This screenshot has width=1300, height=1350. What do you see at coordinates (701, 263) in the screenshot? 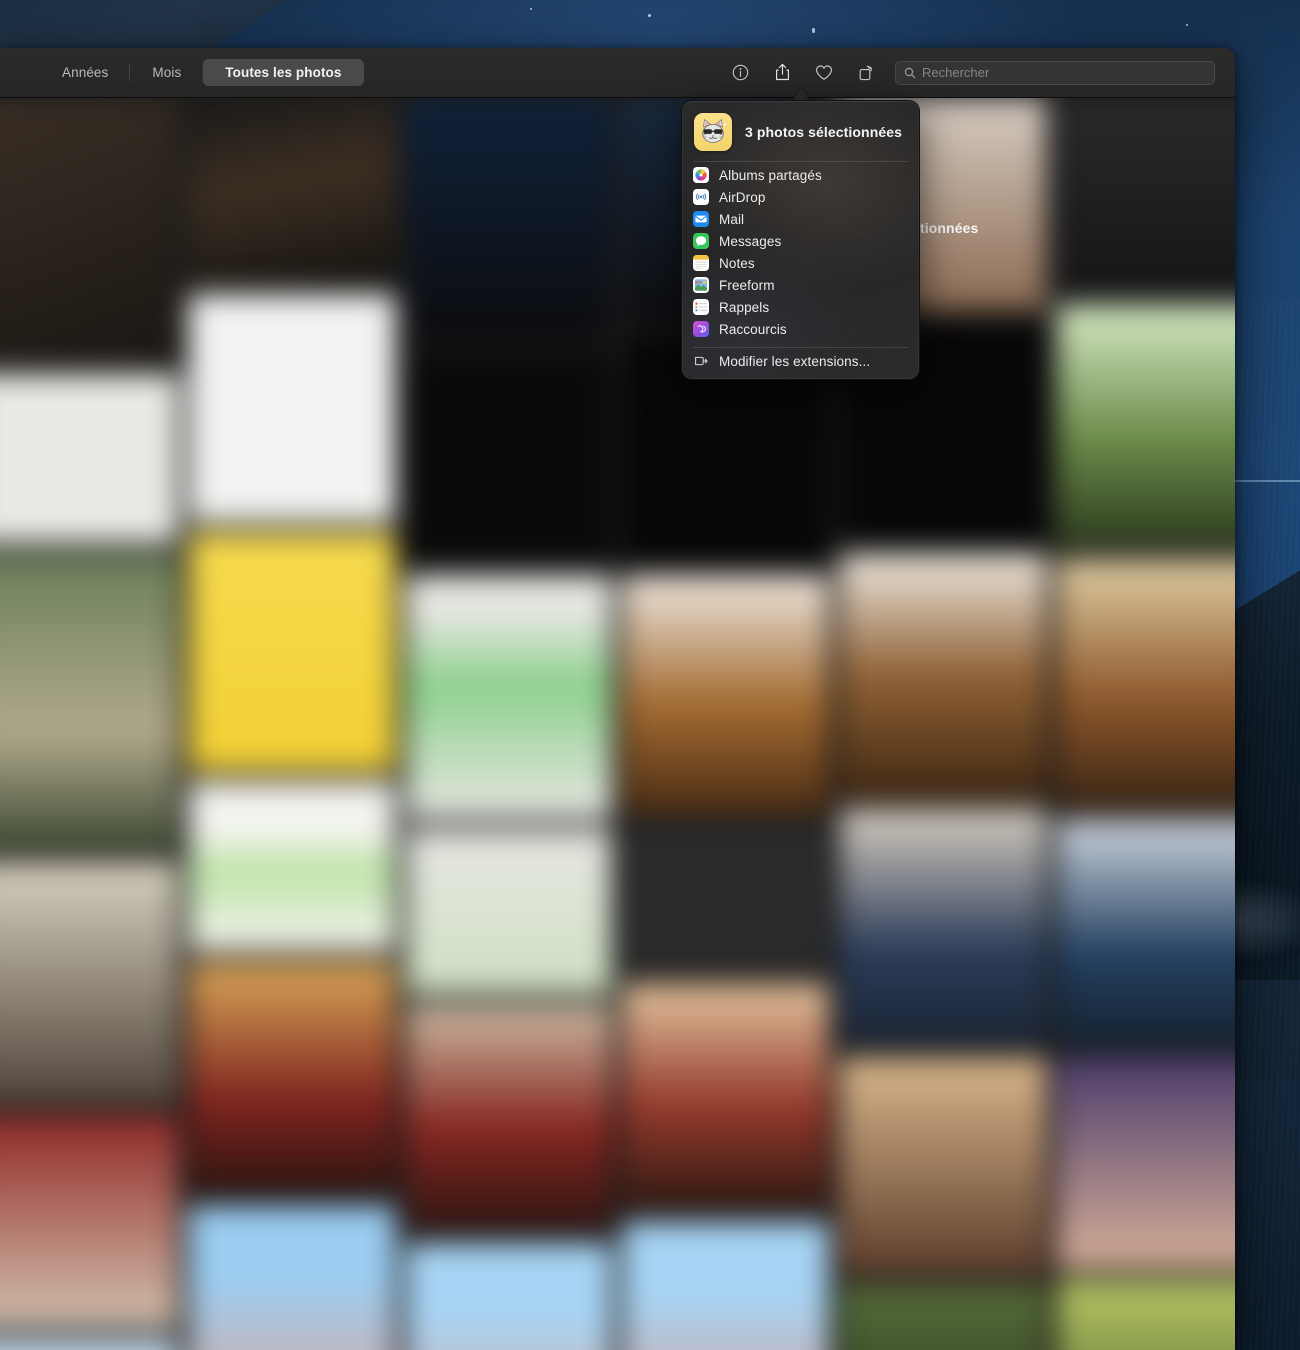
I see `notes-icon` at bounding box center [701, 263].